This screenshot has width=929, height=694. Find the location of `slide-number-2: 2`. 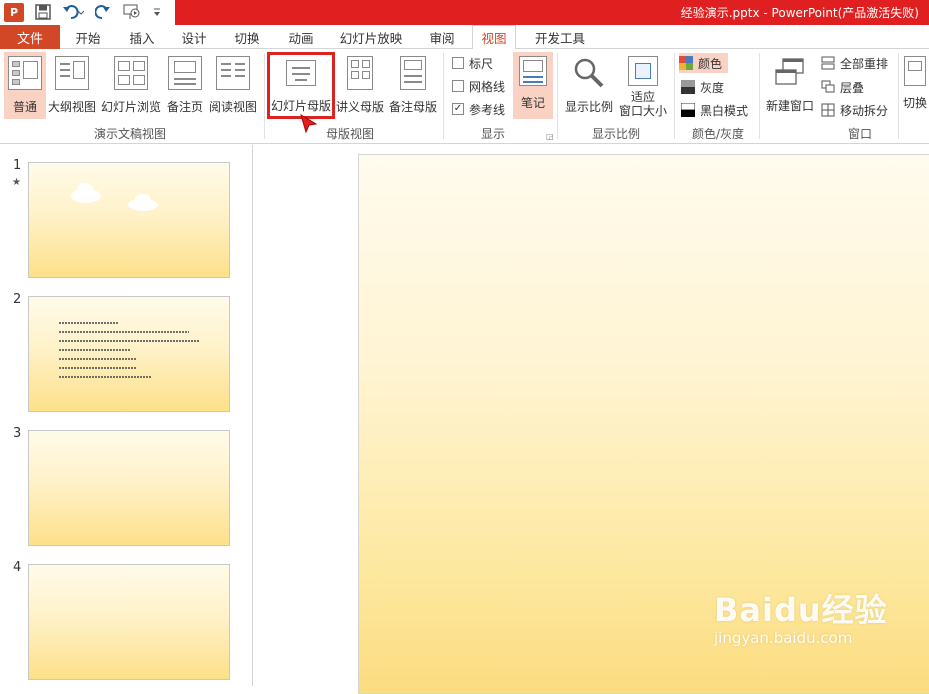

slide-number-2: 2 is located at coordinates (17, 299).